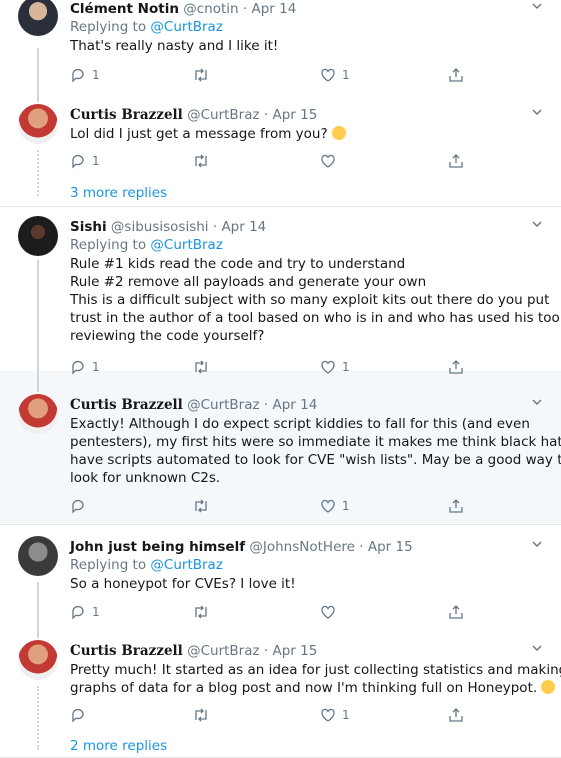 This screenshot has height=758, width=561. Describe the element at coordinates (210, 9) in the screenshot. I see `handle: @cnotin` at that location.